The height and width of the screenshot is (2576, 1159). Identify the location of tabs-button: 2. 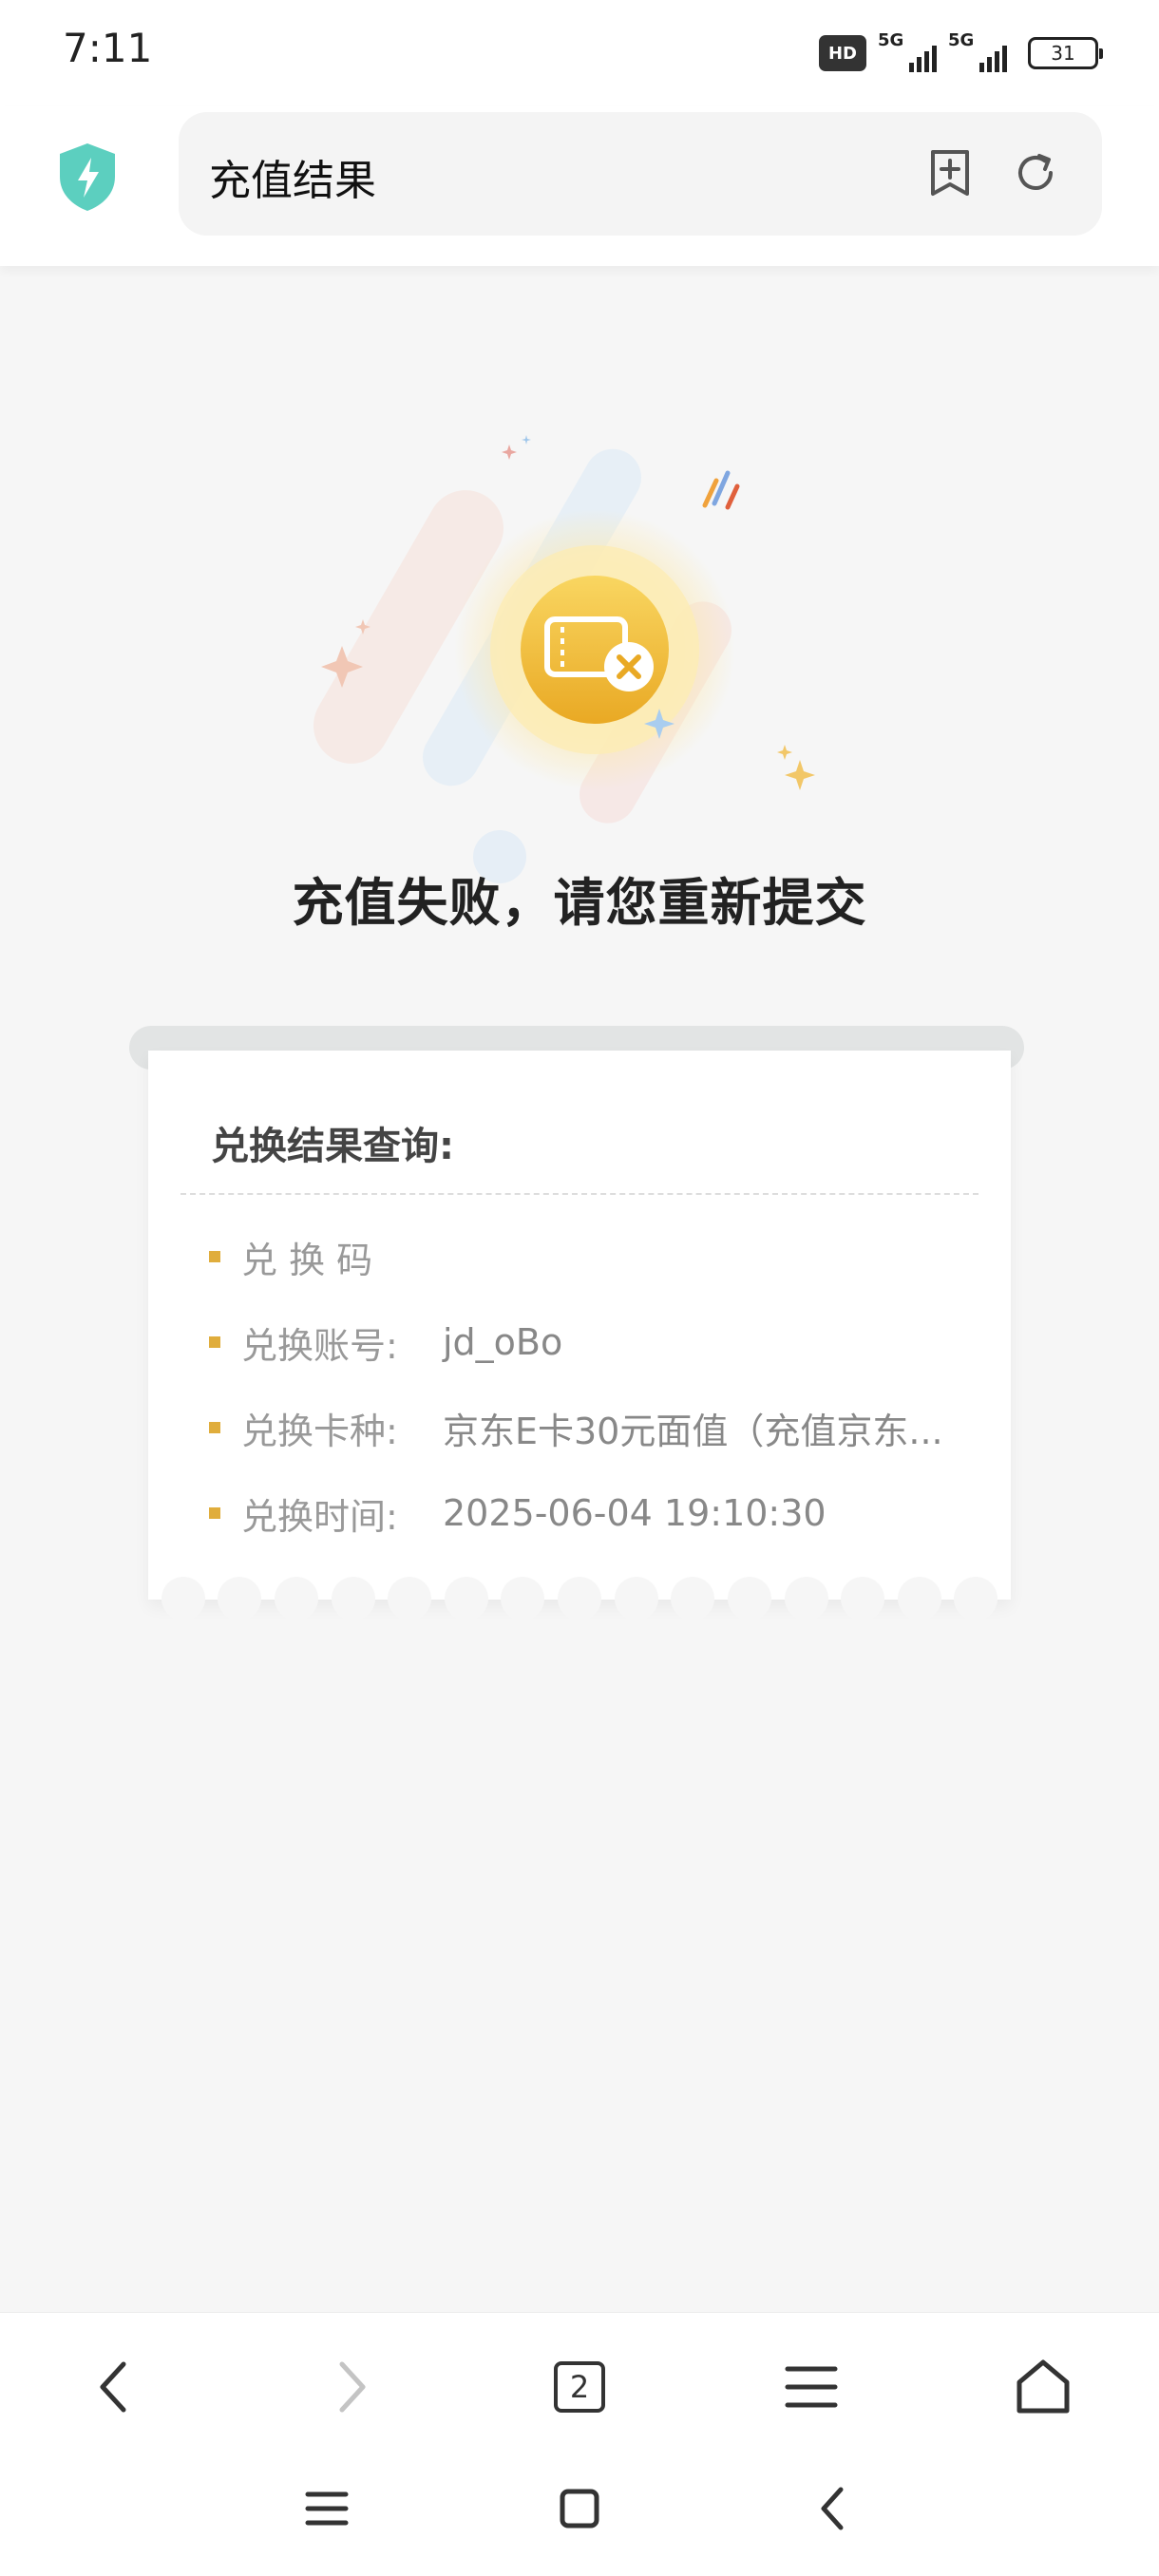
(579, 2387).